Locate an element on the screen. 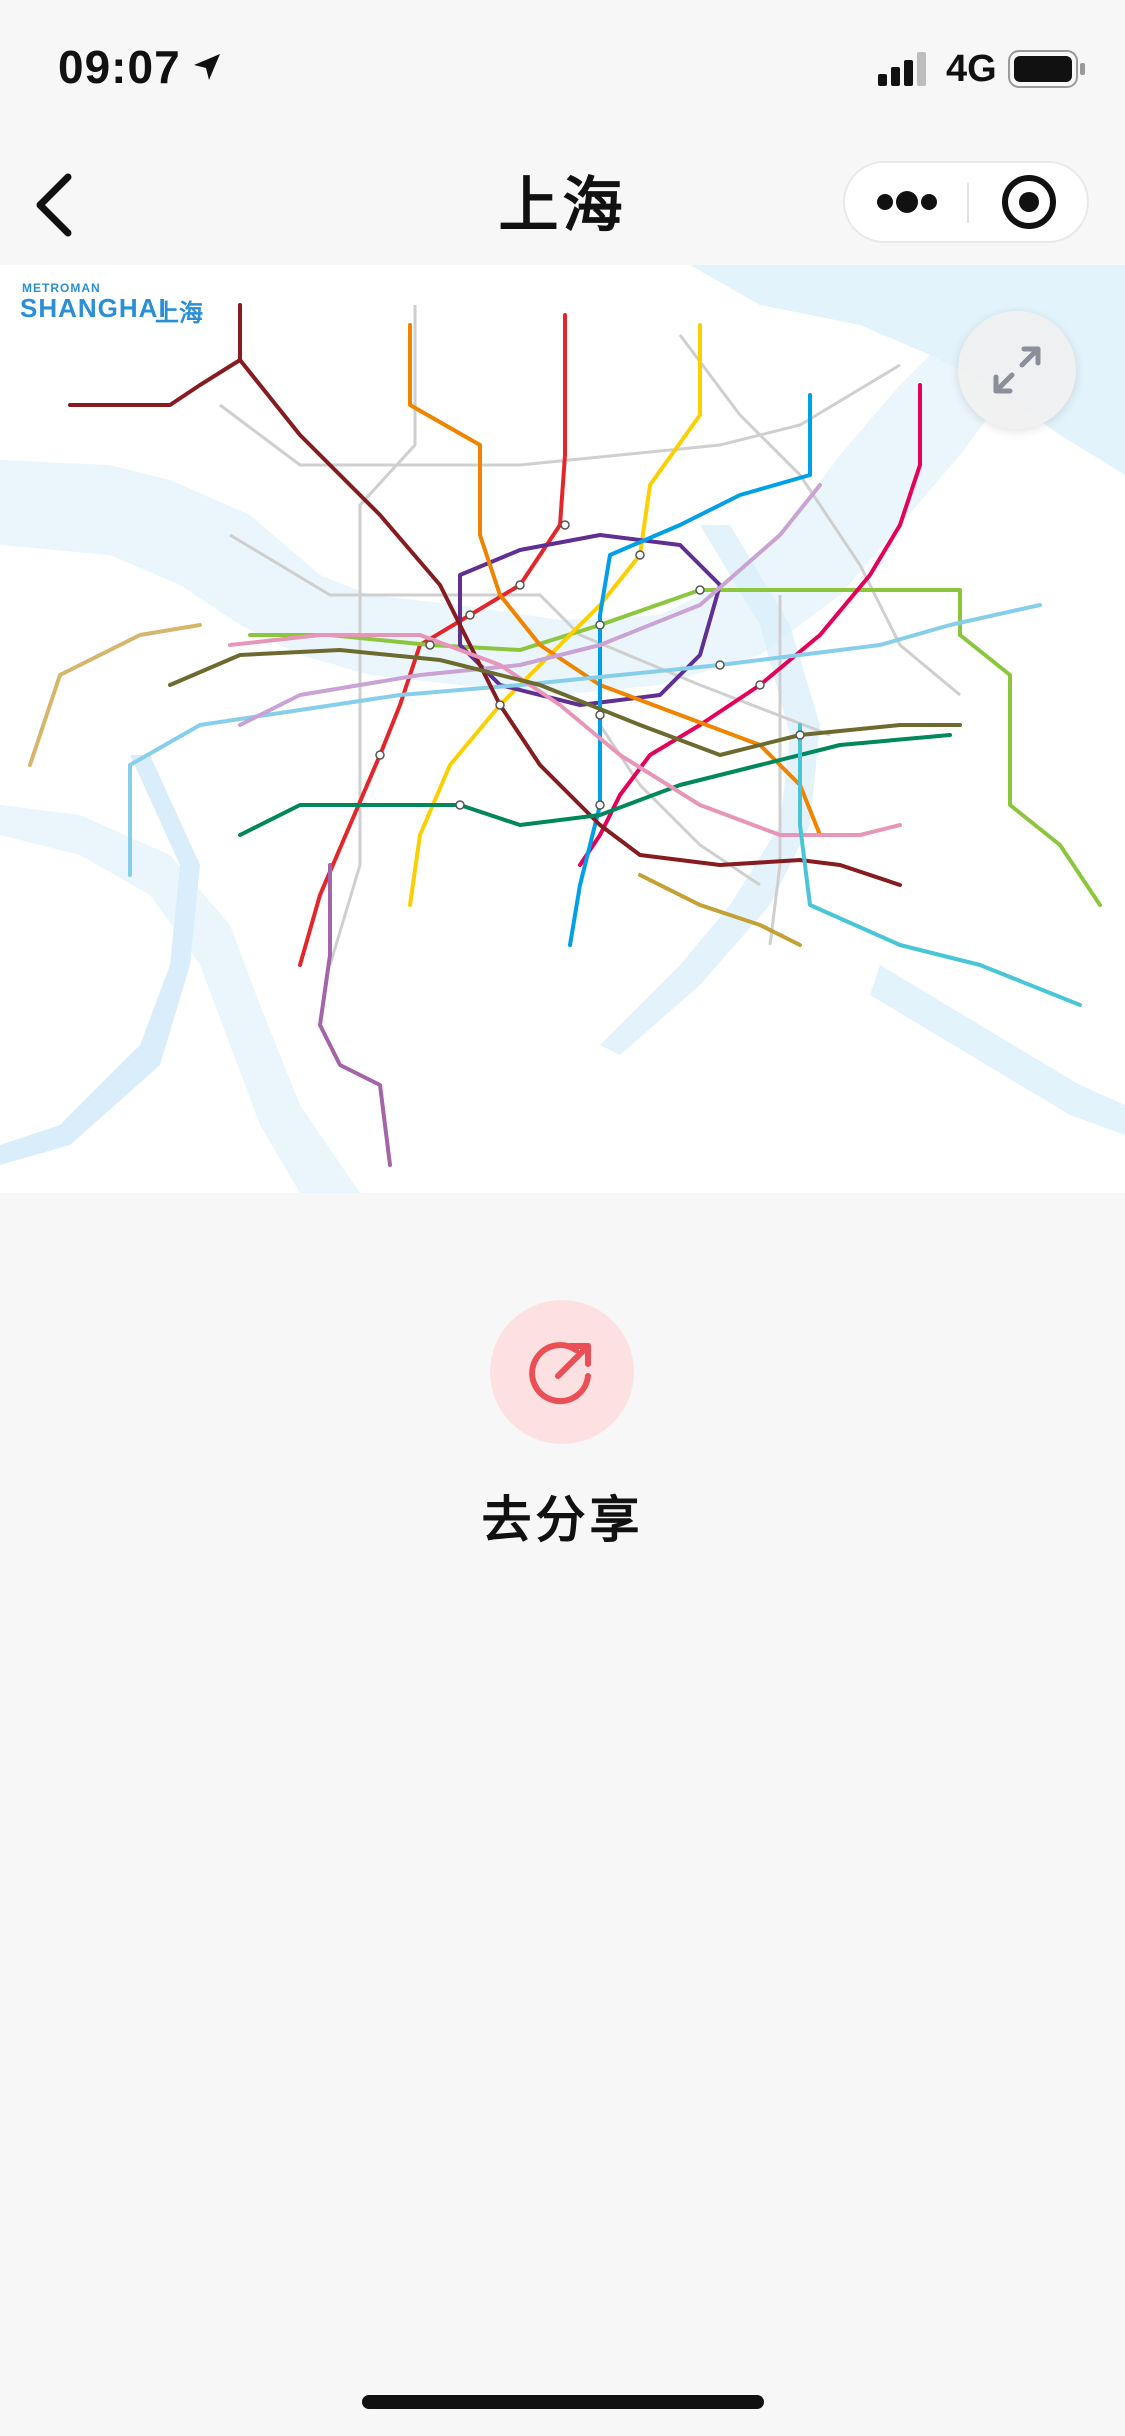 Image resolution: width=1125 pixels, height=2436 pixels. more-button is located at coordinates (906, 202).